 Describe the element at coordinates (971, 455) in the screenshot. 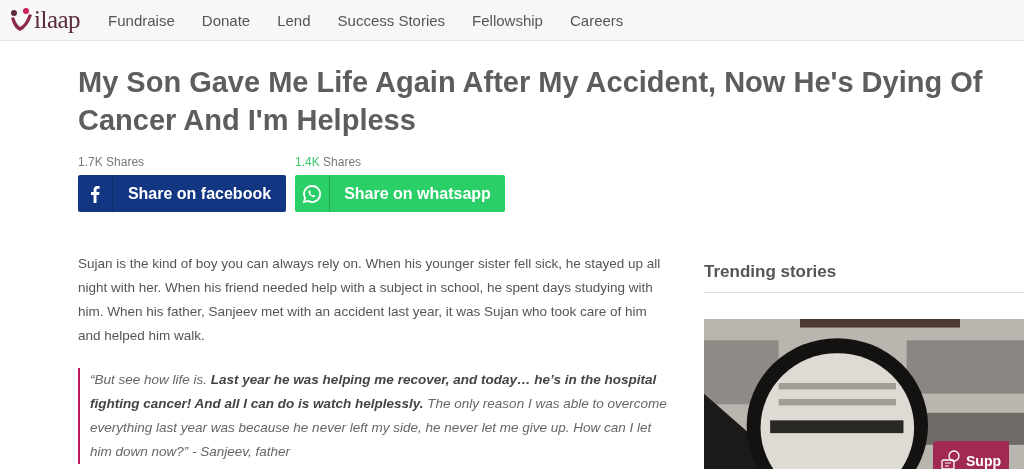

I see `support-button: Supp` at that location.